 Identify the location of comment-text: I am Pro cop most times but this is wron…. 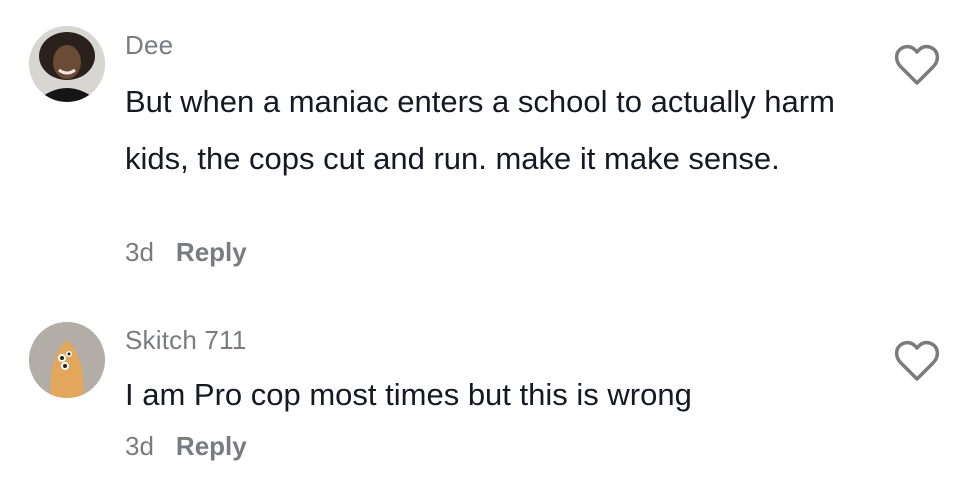
(408, 394).